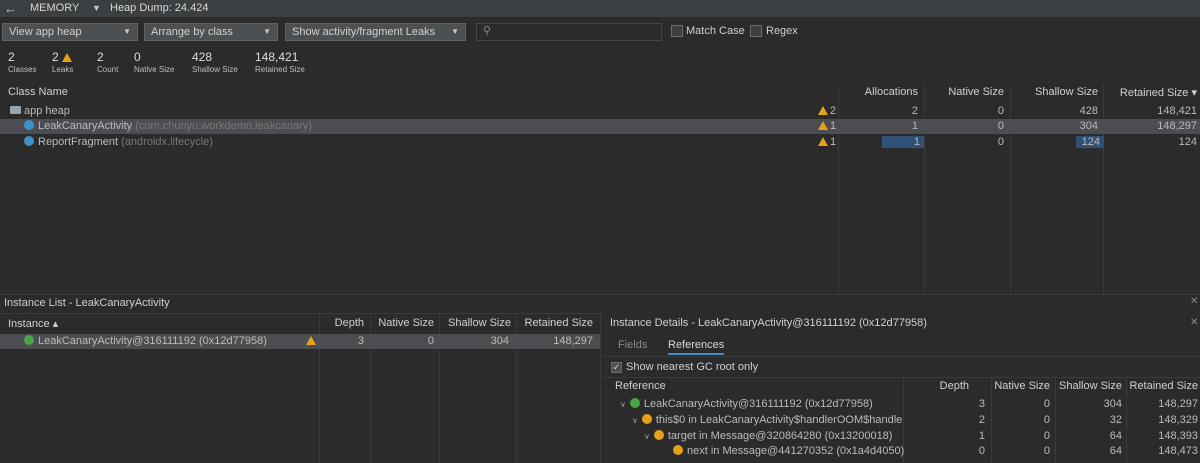 The image size is (1200, 463). Describe the element at coordinates (1151, 93) in the screenshot. I see `col-retained-size: Retained Size ▾` at that location.